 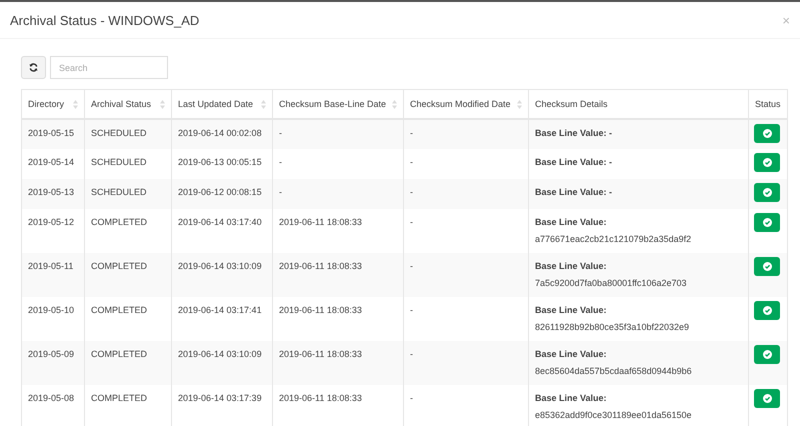 I want to click on table-cell: 2019-05-13, so click(x=51, y=192).